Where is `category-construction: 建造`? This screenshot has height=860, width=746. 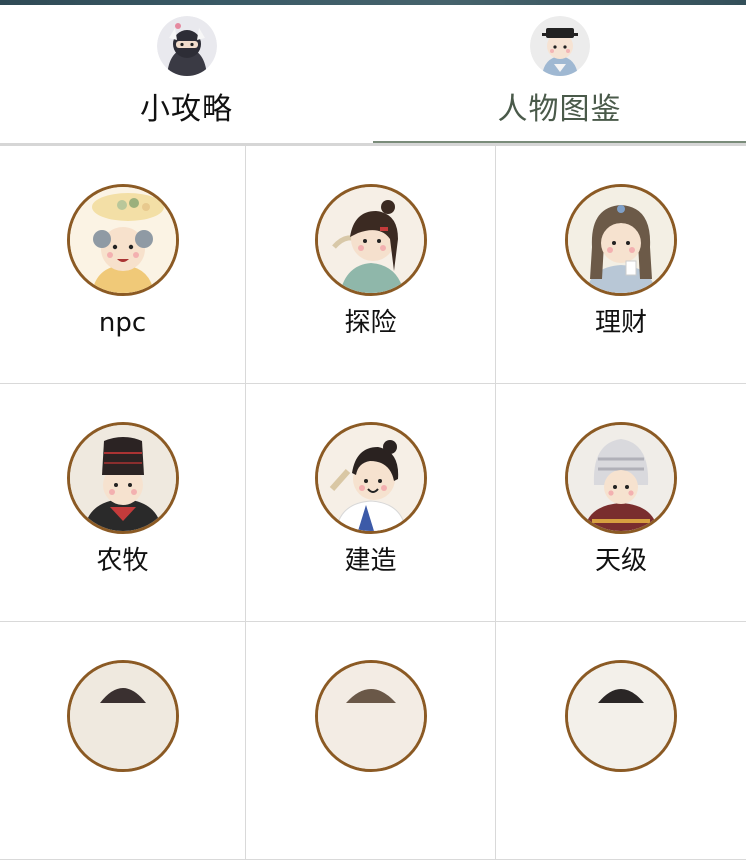 category-construction: 建造 is located at coordinates (371, 503).